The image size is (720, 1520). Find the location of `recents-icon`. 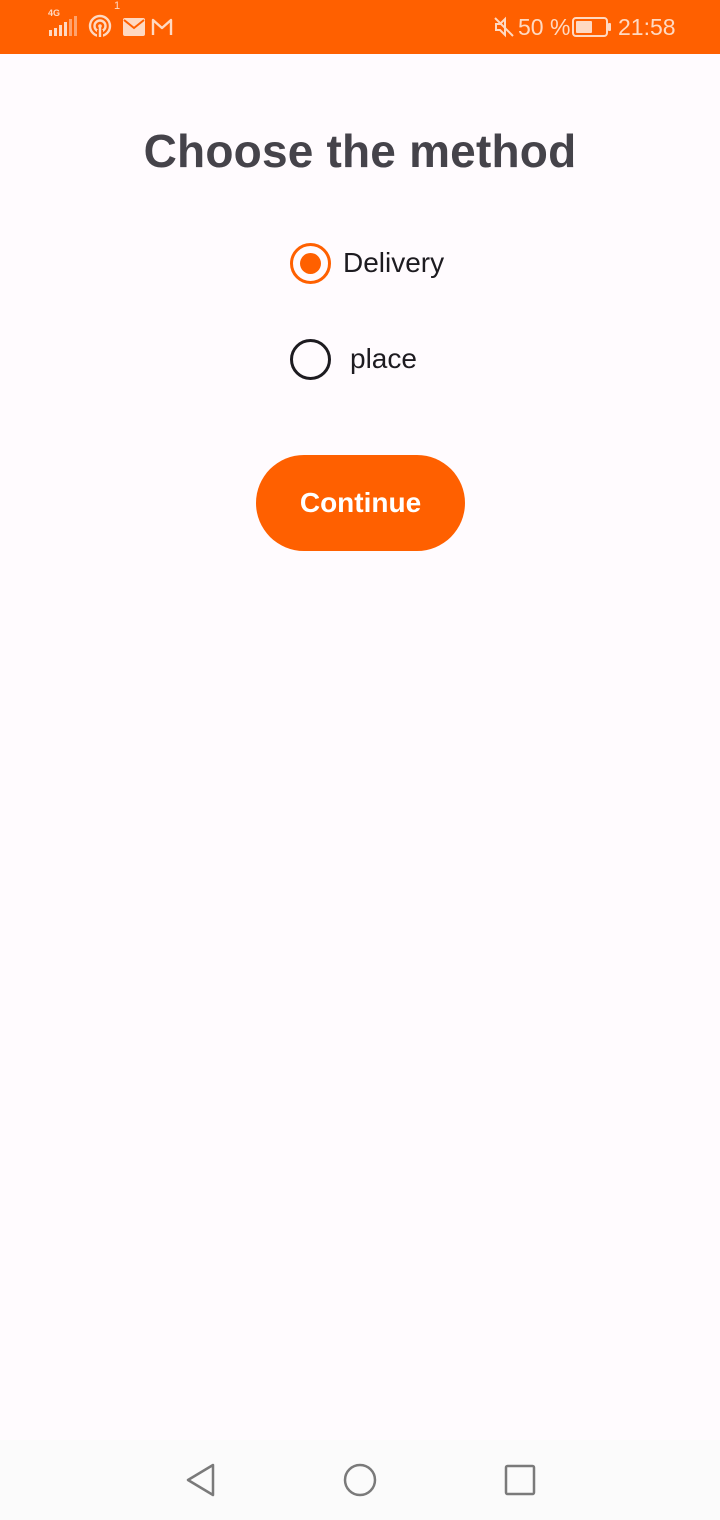

recents-icon is located at coordinates (520, 1480).